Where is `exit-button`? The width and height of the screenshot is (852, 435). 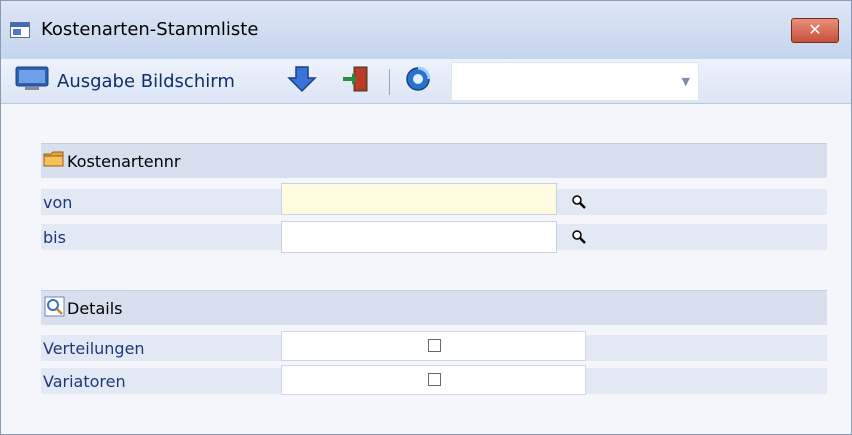 exit-button is located at coordinates (356, 81).